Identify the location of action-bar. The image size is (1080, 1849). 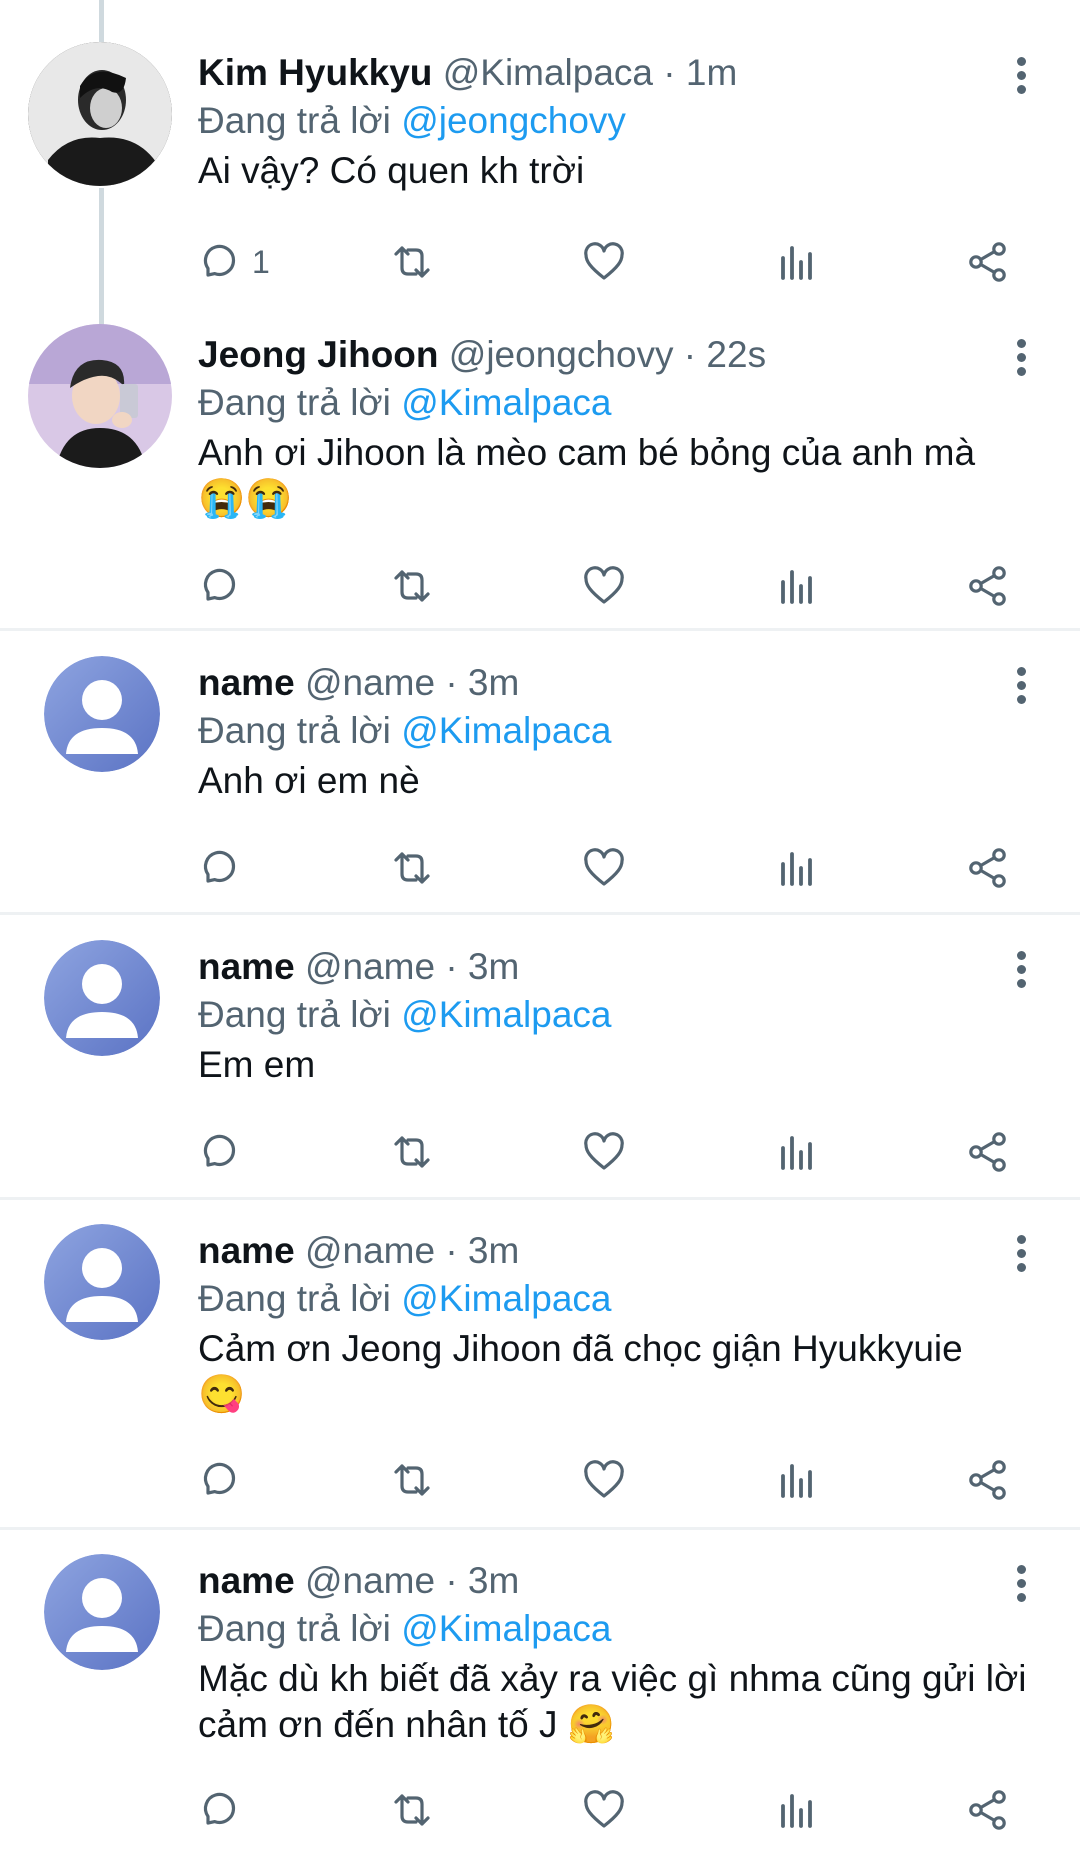
(540, 1152).